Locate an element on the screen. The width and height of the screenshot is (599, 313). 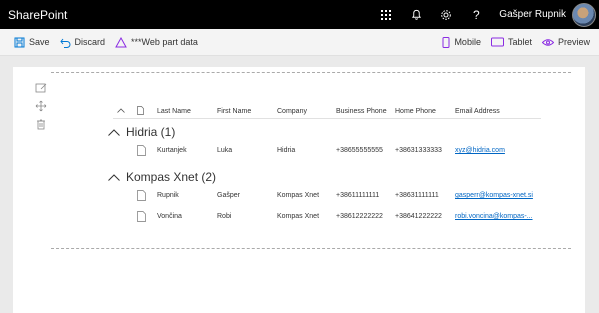
tablet-button: Tablet is located at coordinates (511, 42).